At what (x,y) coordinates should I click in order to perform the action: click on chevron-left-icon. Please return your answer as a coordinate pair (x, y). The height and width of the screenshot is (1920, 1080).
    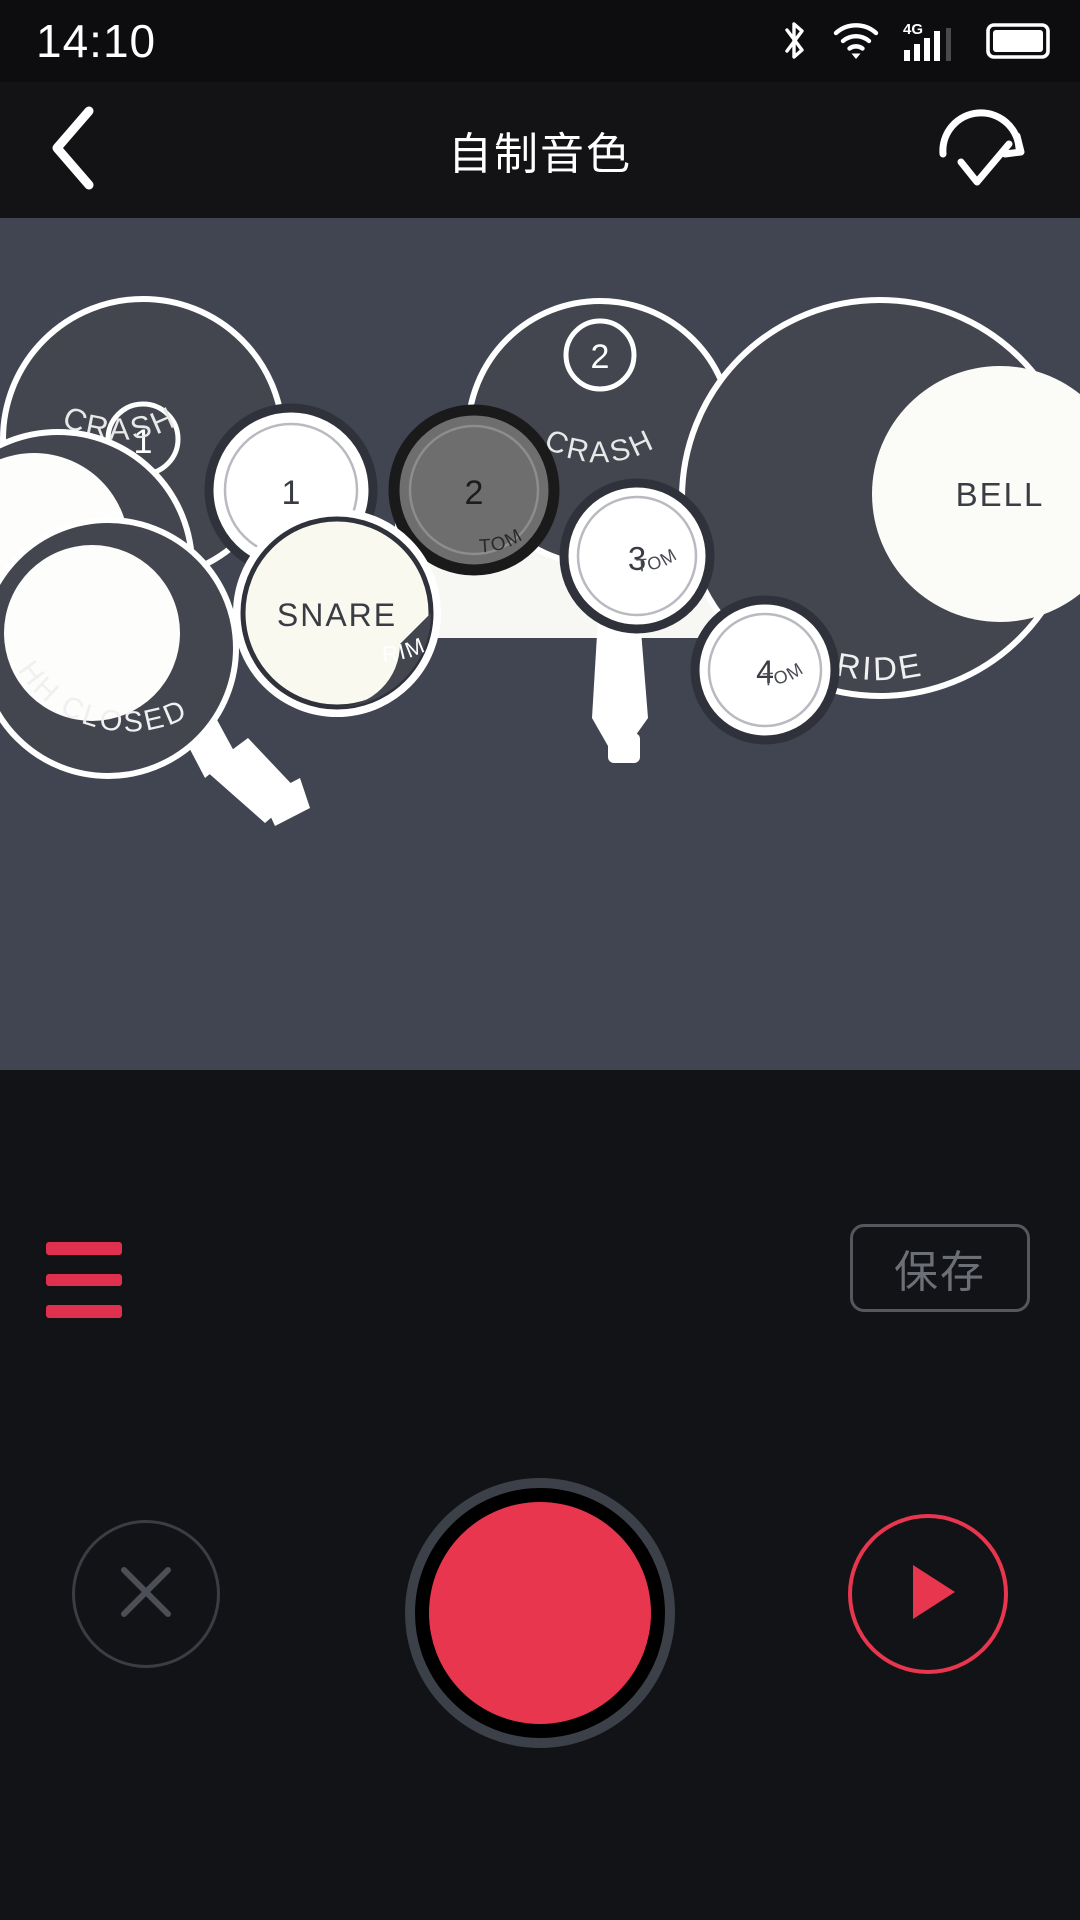
    Looking at the image, I should click on (75, 150).